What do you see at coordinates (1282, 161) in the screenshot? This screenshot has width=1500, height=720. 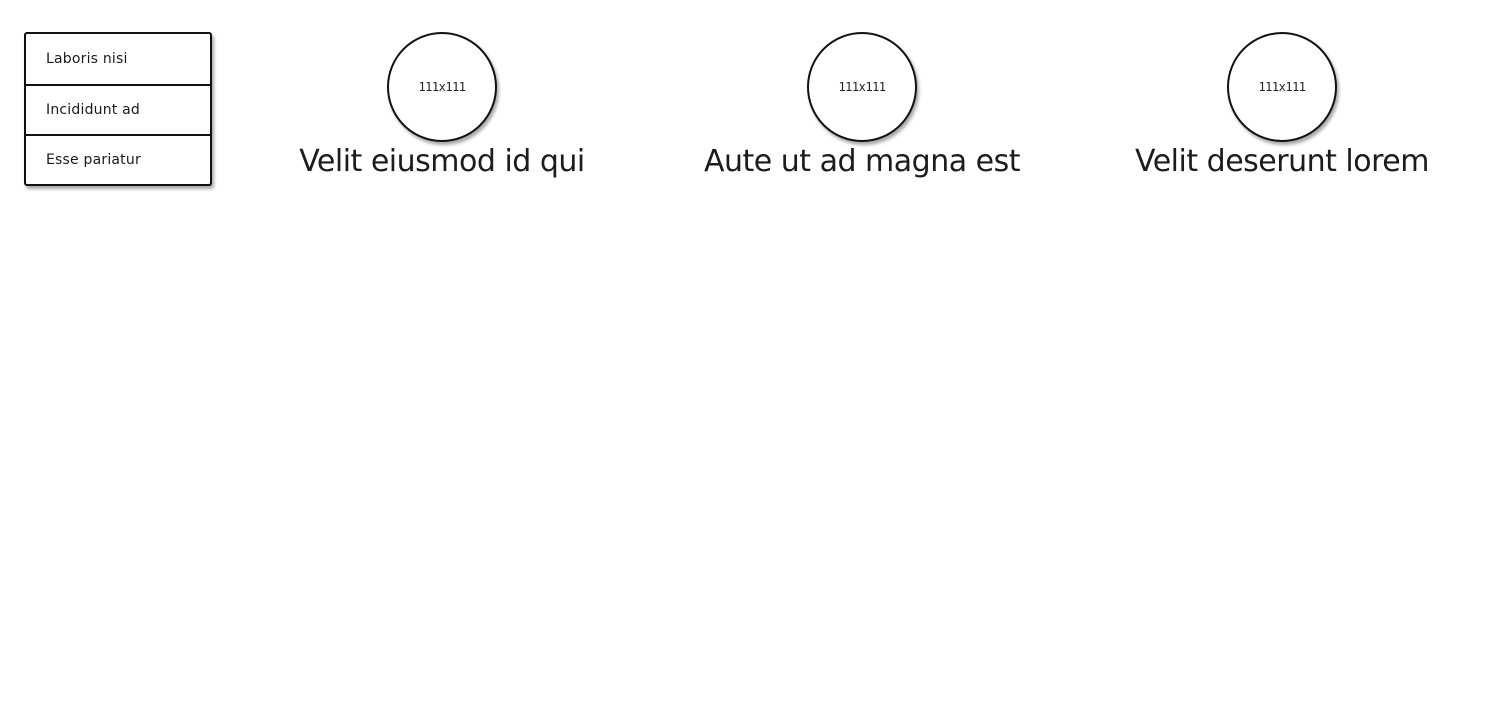 I see `card-title: Velit deserunt lorem` at bounding box center [1282, 161].